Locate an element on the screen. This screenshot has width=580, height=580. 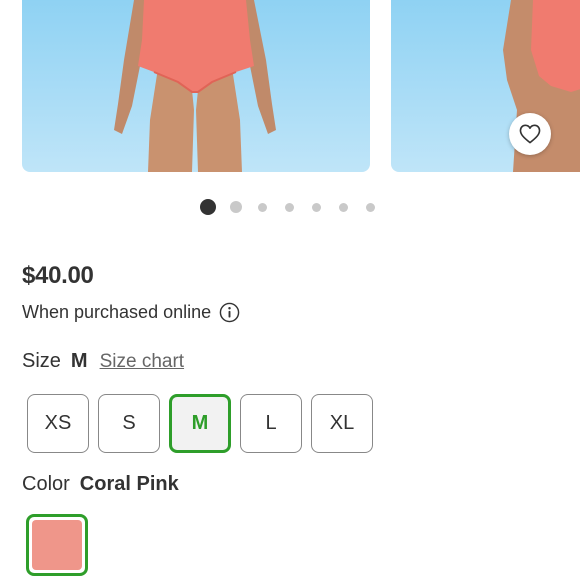
size-label: Size is located at coordinates (41, 361).